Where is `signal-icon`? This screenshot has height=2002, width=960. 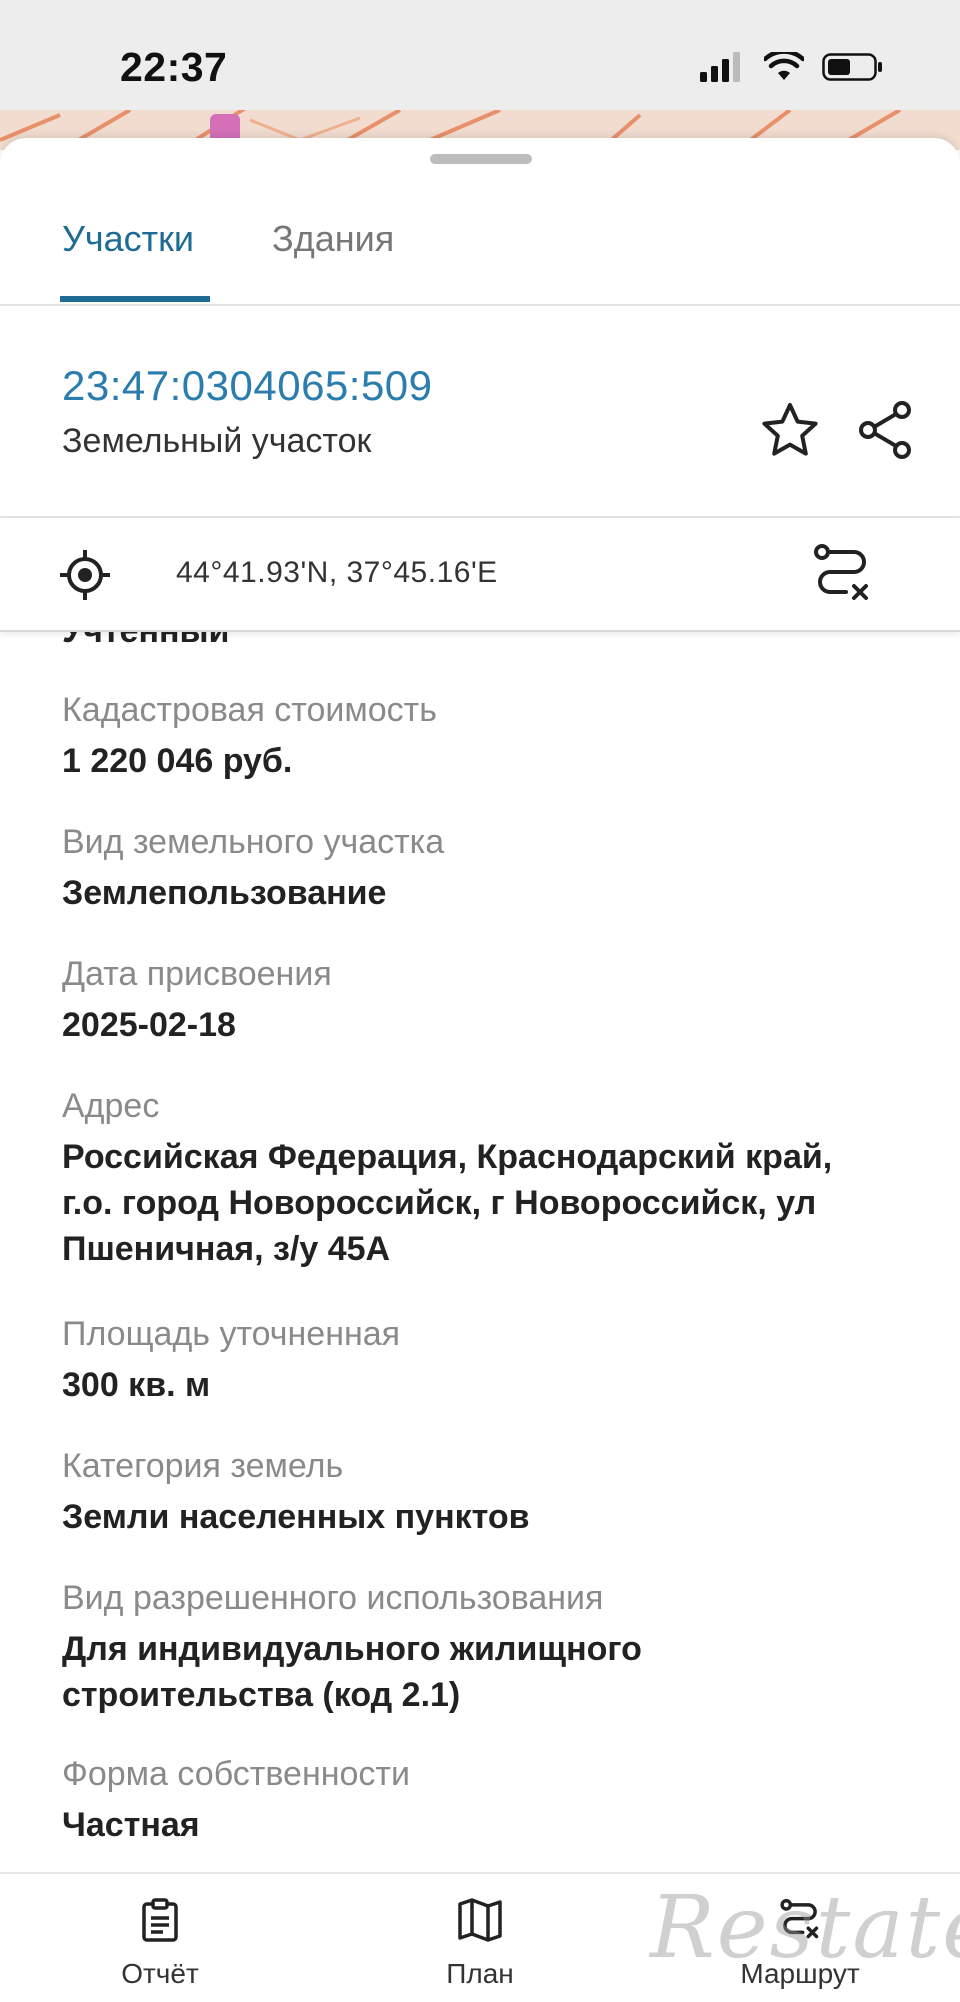 signal-icon is located at coordinates (720, 67).